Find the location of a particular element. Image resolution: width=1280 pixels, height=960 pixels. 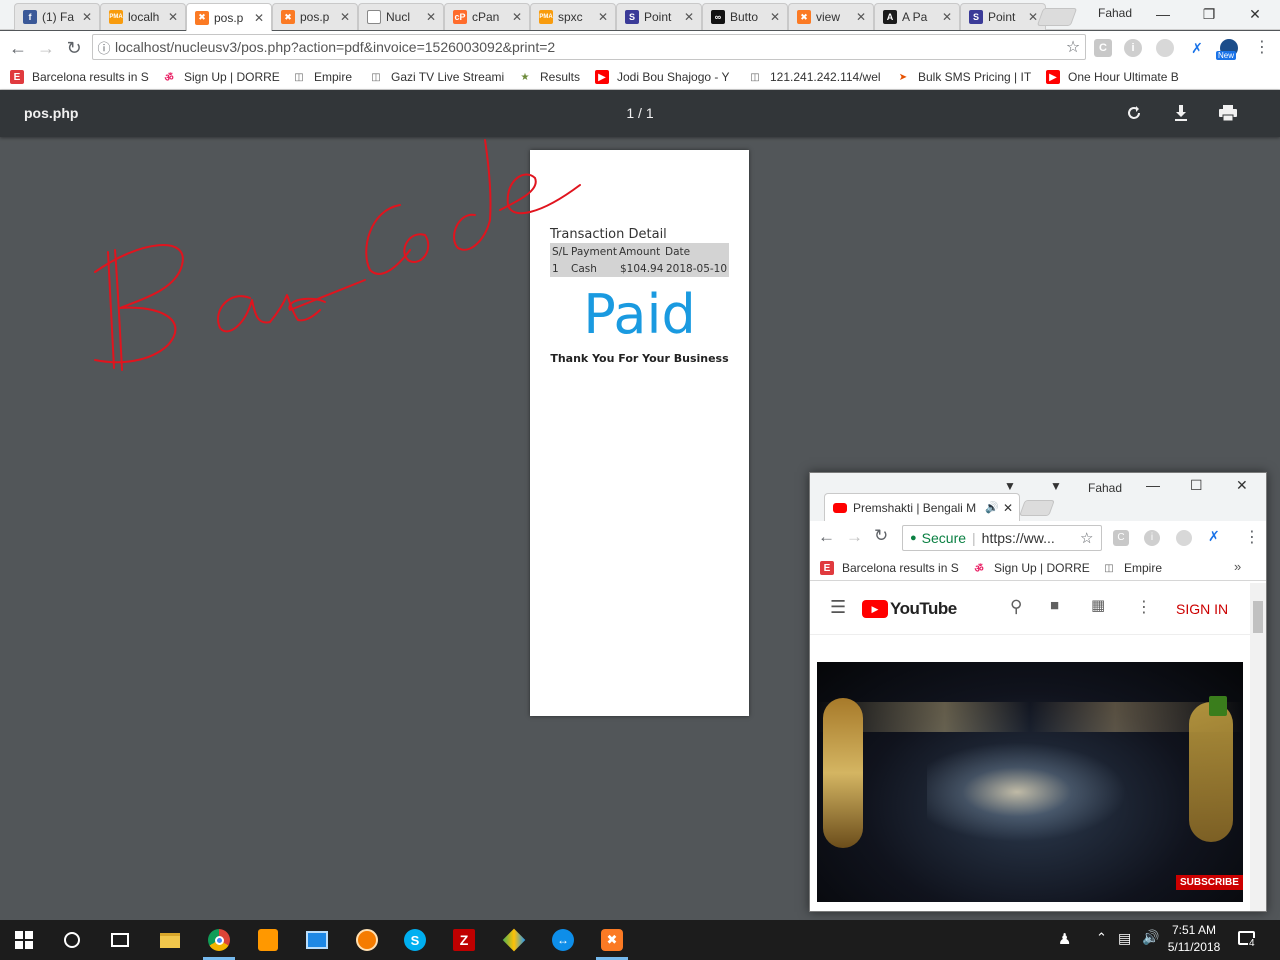

search-icon: ⚲ is located at coordinates (1016, 607).